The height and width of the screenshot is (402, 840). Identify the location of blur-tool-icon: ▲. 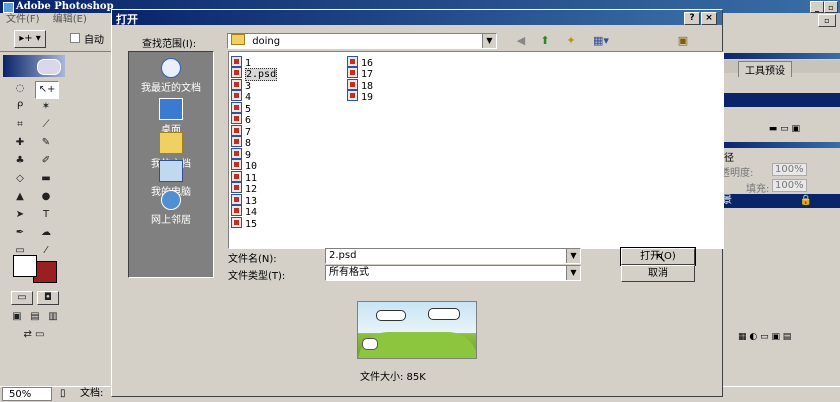
(20, 197).